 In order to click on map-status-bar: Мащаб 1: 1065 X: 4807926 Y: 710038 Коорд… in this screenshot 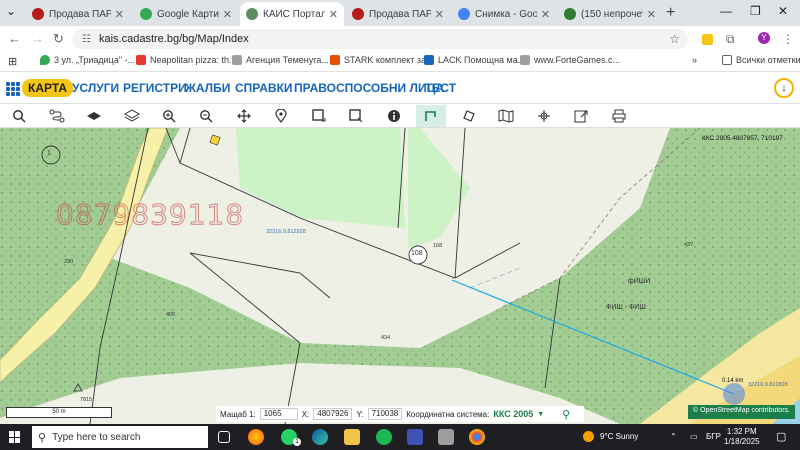, I will do `click(400, 414)`.